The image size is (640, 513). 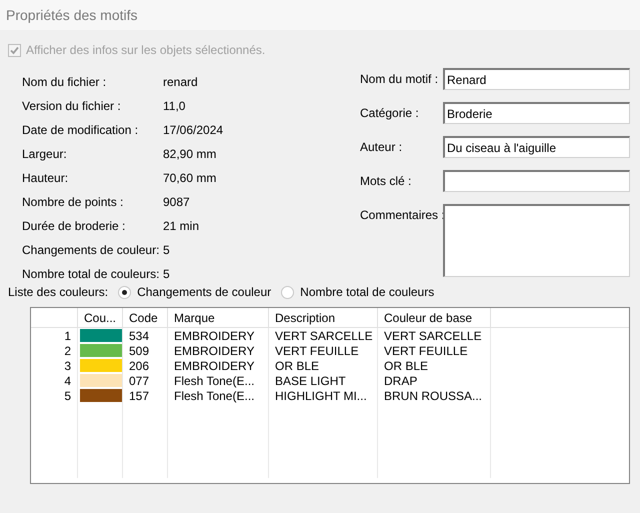 I want to click on table-cell: 509, so click(x=145, y=350).